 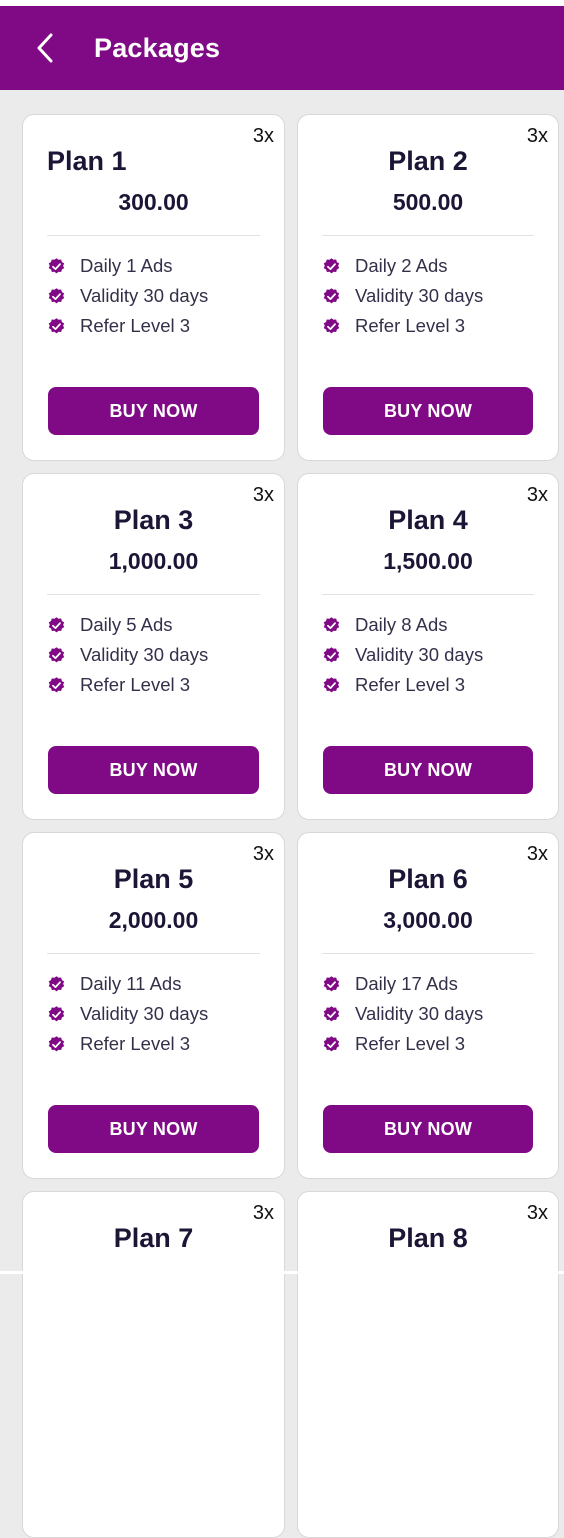 What do you see at coordinates (126, 265) in the screenshot?
I see `feature-text: Daily 1 Ads` at bounding box center [126, 265].